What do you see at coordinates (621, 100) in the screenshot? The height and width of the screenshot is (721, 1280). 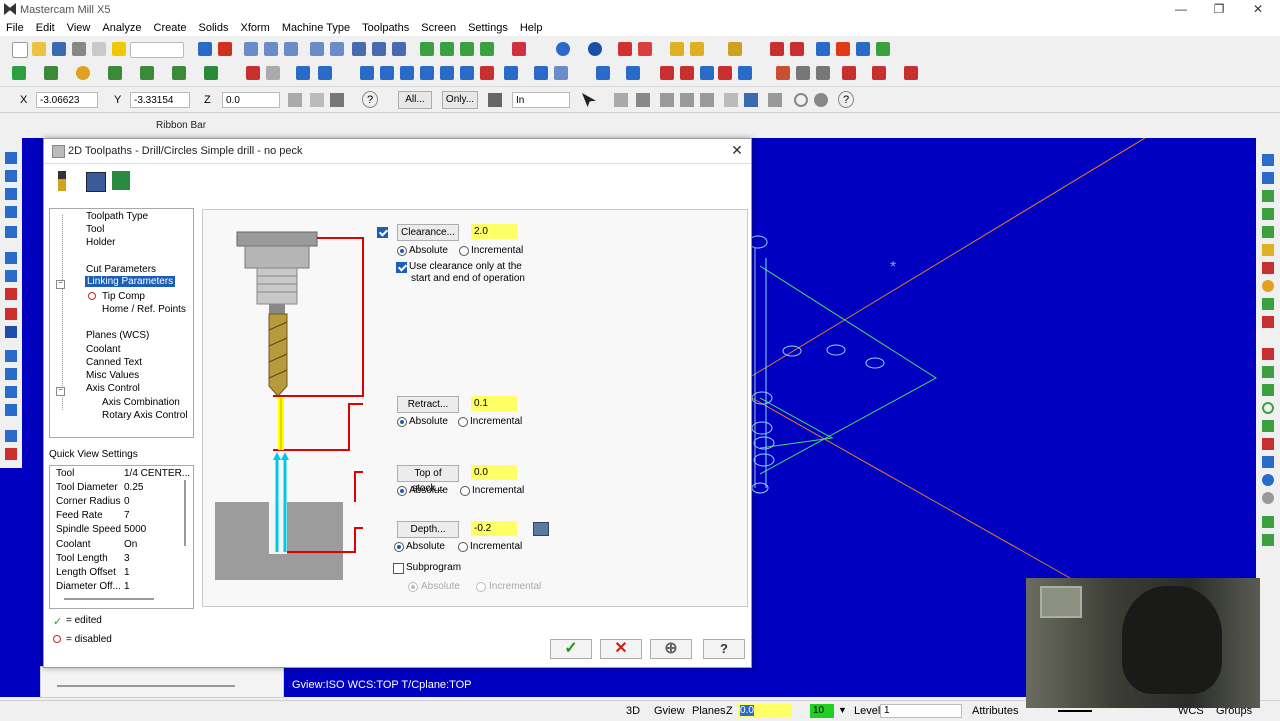 I see `chain-icon` at bounding box center [621, 100].